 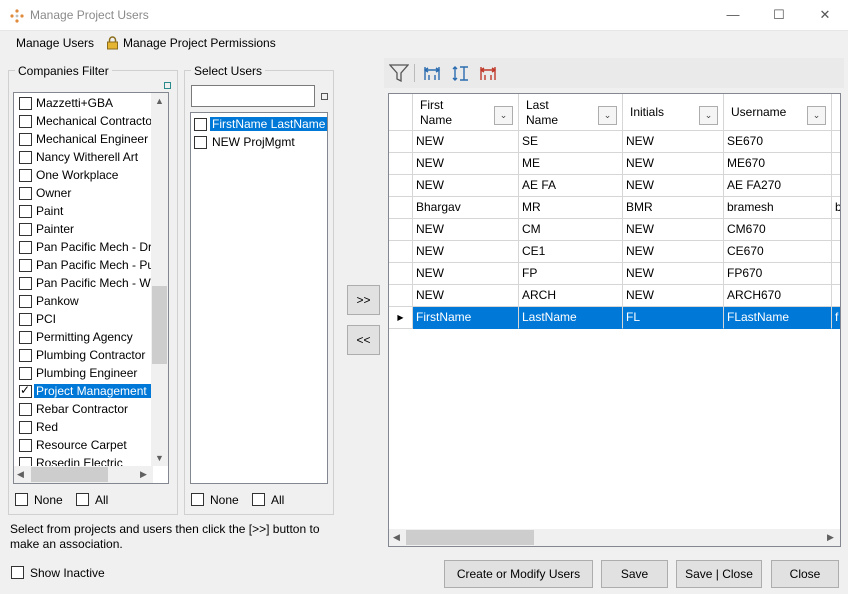 What do you see at coordinates (83, 194) in the screenshot?
I see `company-list-item: Owner` at bounding box center [83, 194].